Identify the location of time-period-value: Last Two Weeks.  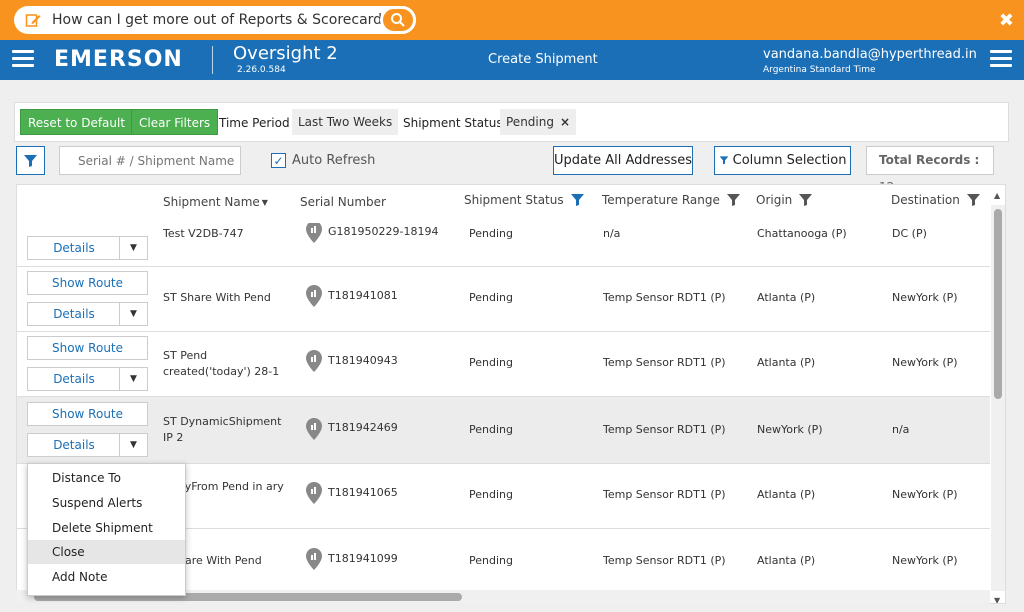
(345, 122).